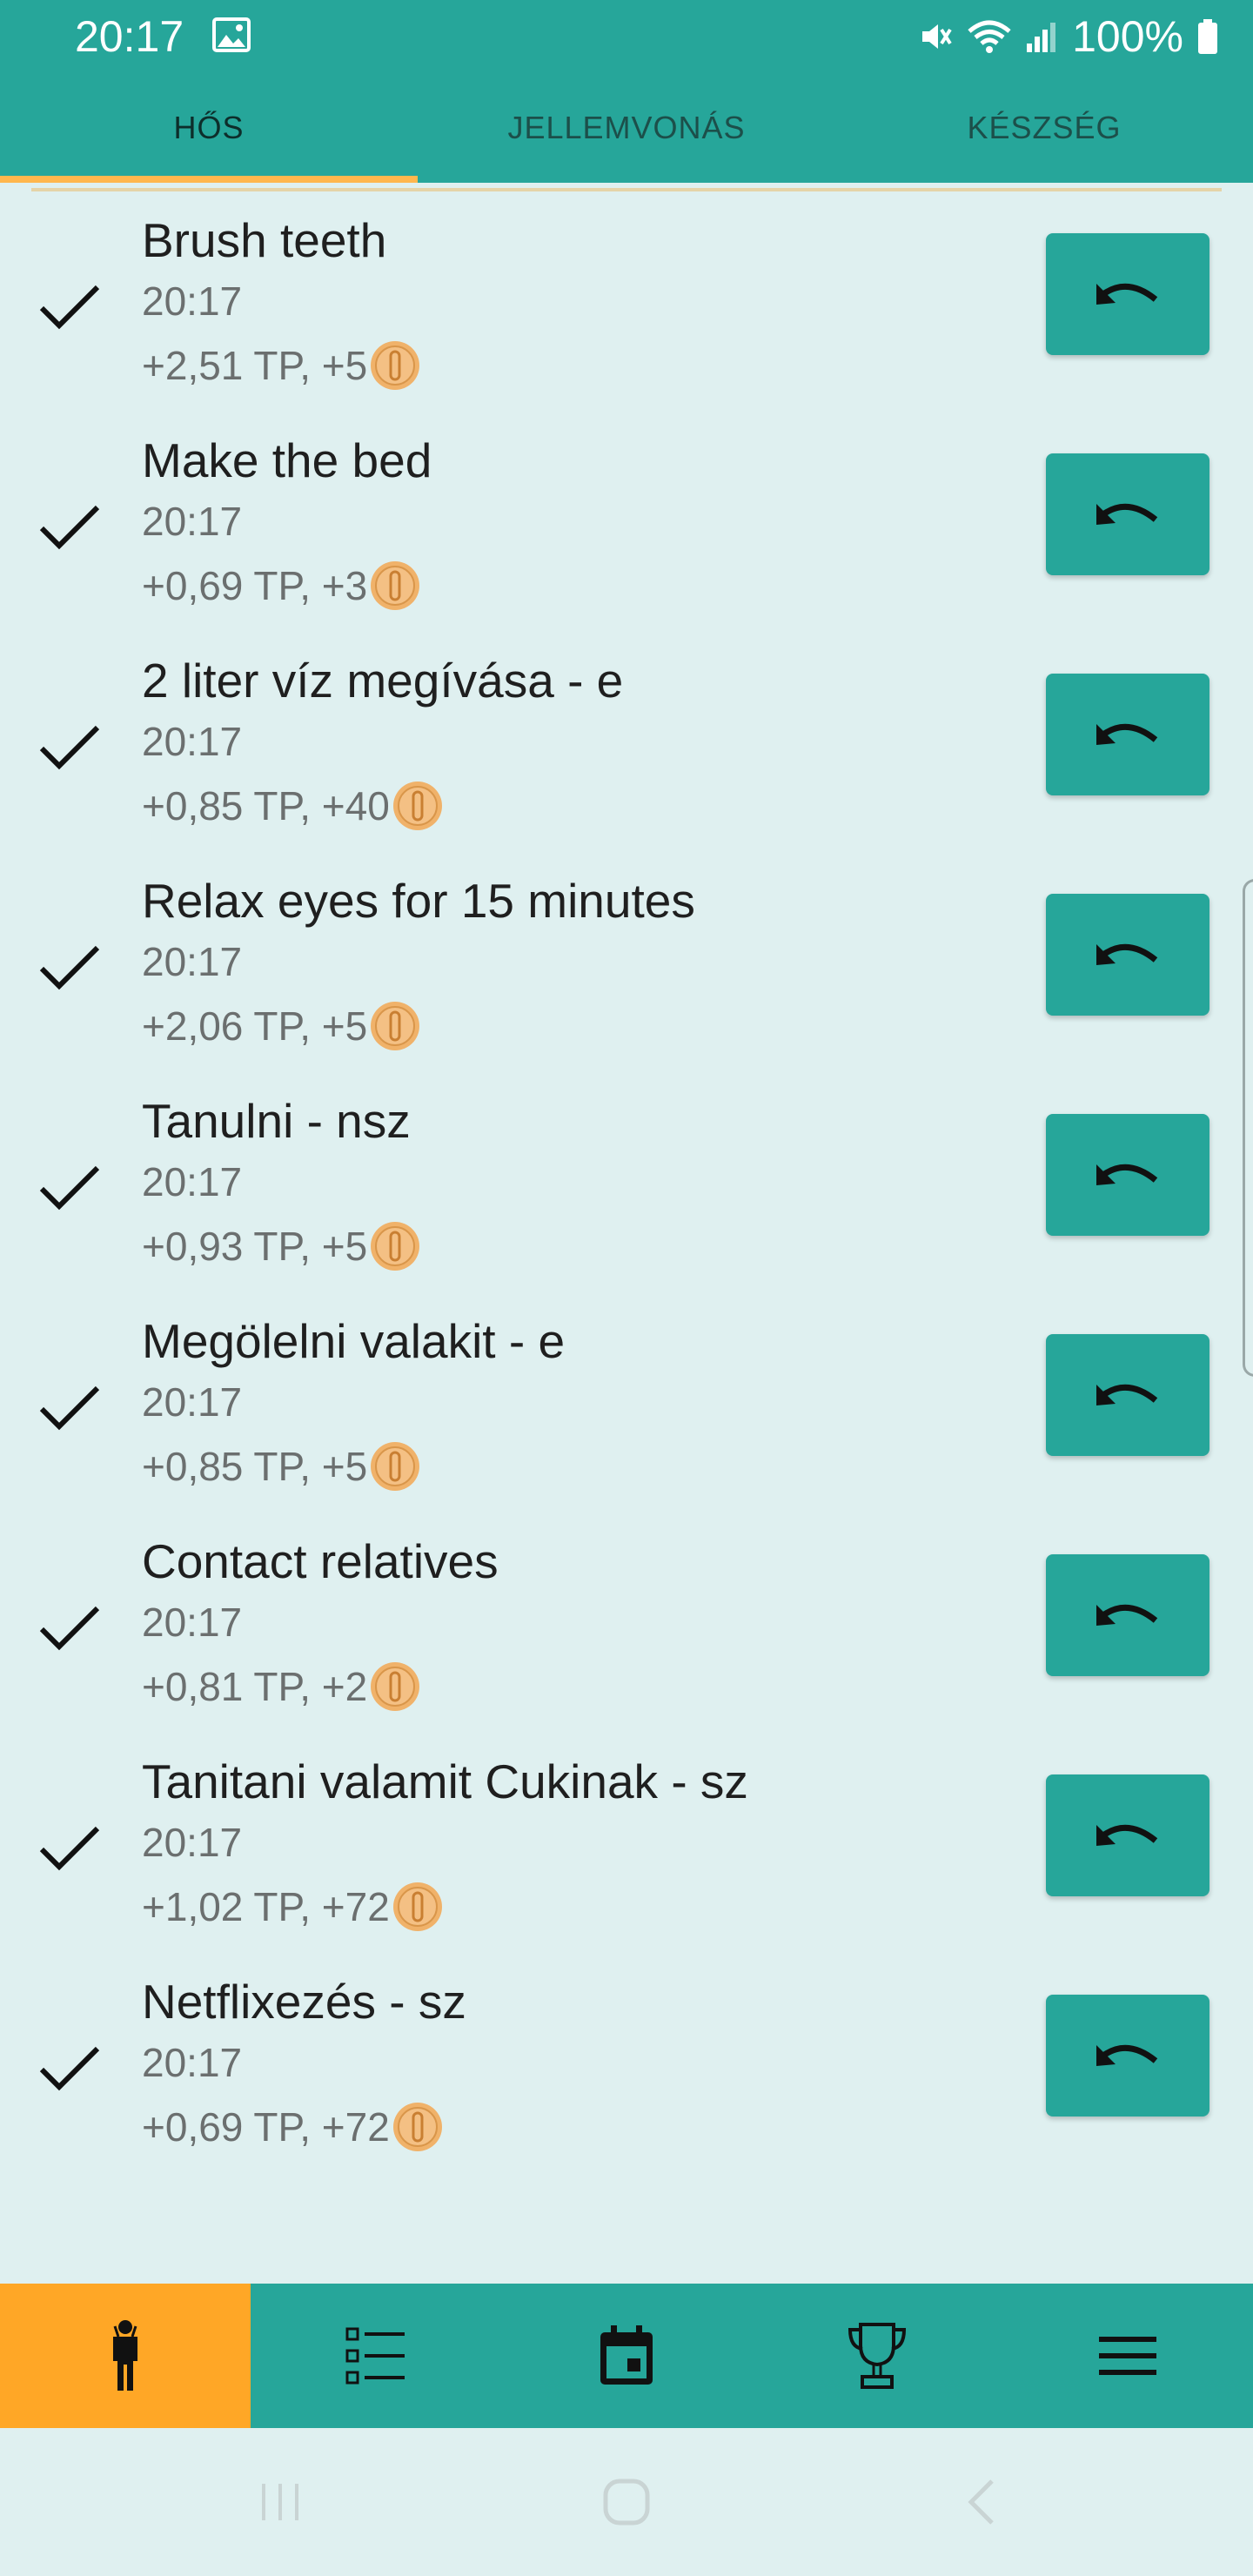 This screenshot has height=2576, width=1253. I want to click on task-reward: +0,69 TP, +72, so click(293, 2127).